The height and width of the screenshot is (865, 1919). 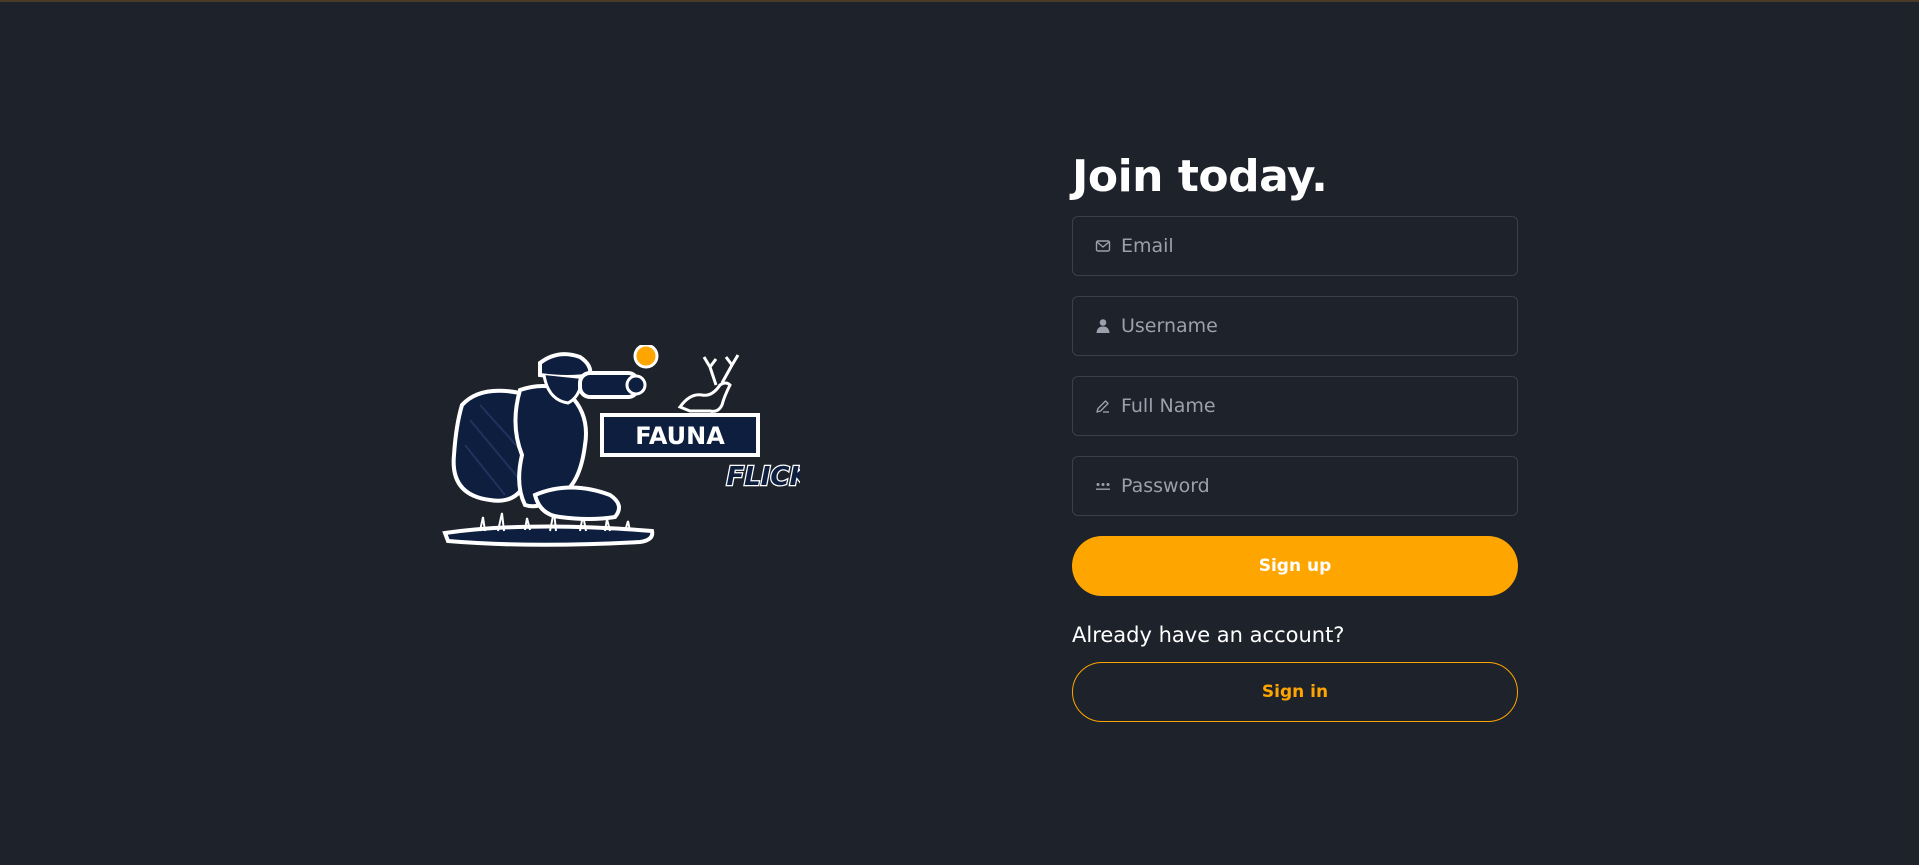 What do you see at coordinates (1208, 635) in the screenshot?
I see `already-have-account-text: Already have an account?` at bounding box center [1208, 635].